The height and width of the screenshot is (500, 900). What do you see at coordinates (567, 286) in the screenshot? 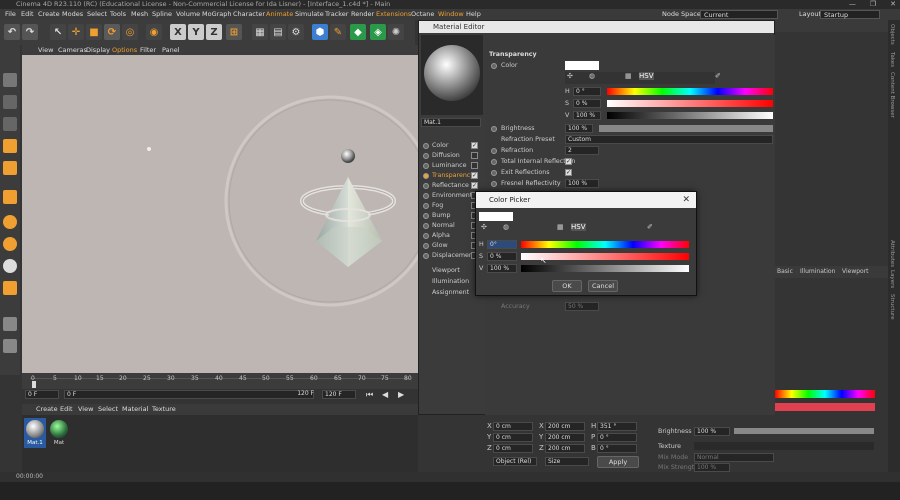
I see `ok-button: OK` at bounding box center [567, 286].